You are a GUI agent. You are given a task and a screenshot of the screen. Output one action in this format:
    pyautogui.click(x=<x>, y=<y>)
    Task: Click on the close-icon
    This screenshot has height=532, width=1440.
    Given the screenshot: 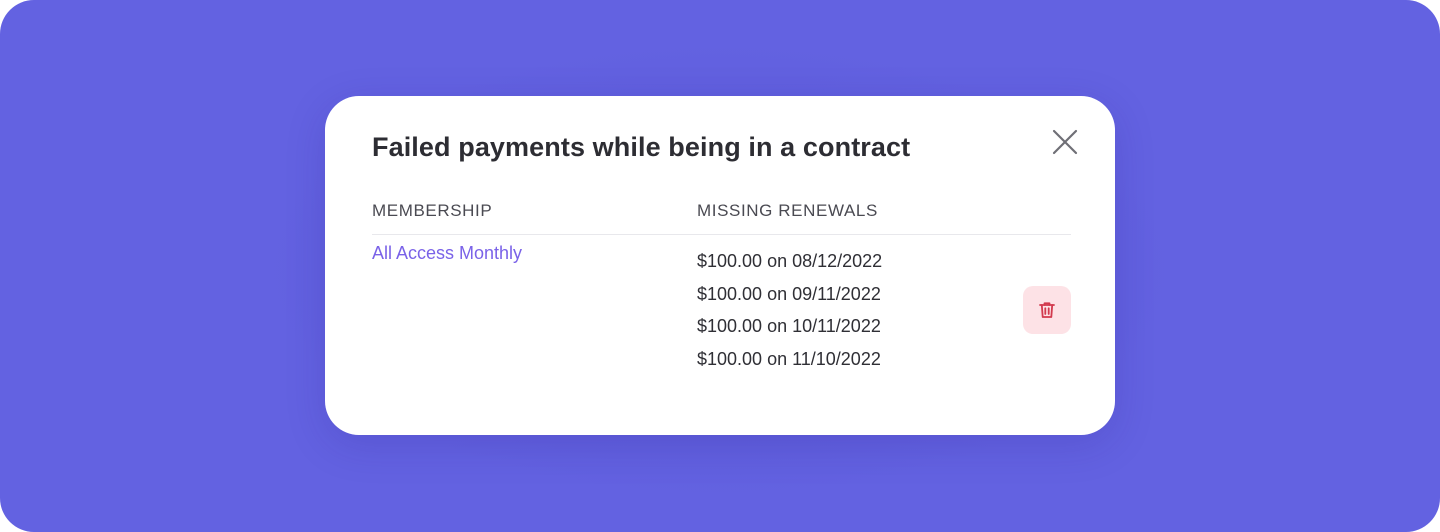 What is the action you would take?
    pyautogui.click(x=1065, y=142)
    